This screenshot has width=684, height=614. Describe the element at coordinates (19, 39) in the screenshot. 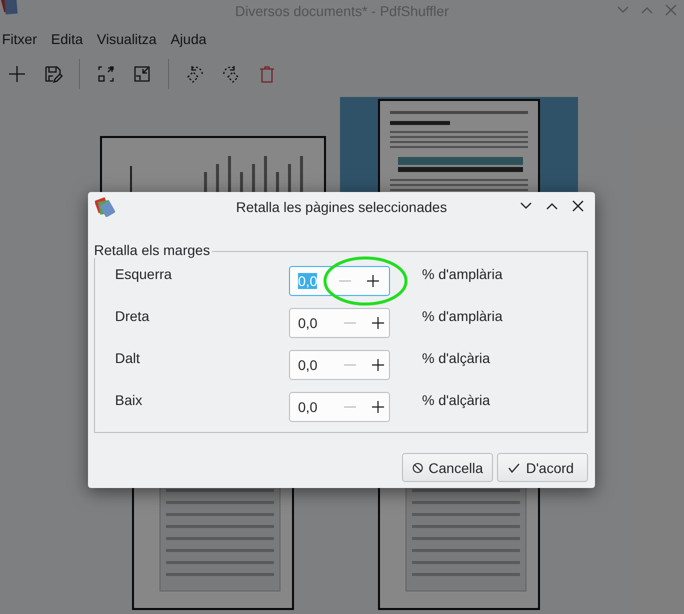

I see `menu-item: Fitxer` at that location.